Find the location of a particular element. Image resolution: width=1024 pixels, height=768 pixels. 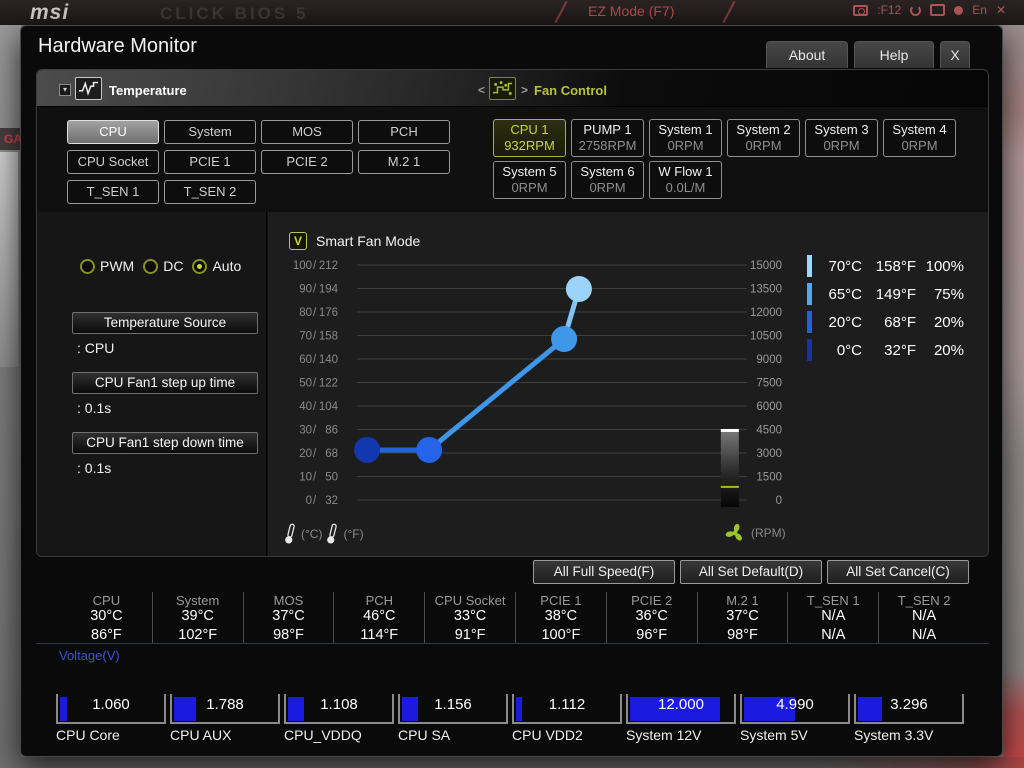

voltage-gauge: 1.156 is located at coordinates (453, 709).